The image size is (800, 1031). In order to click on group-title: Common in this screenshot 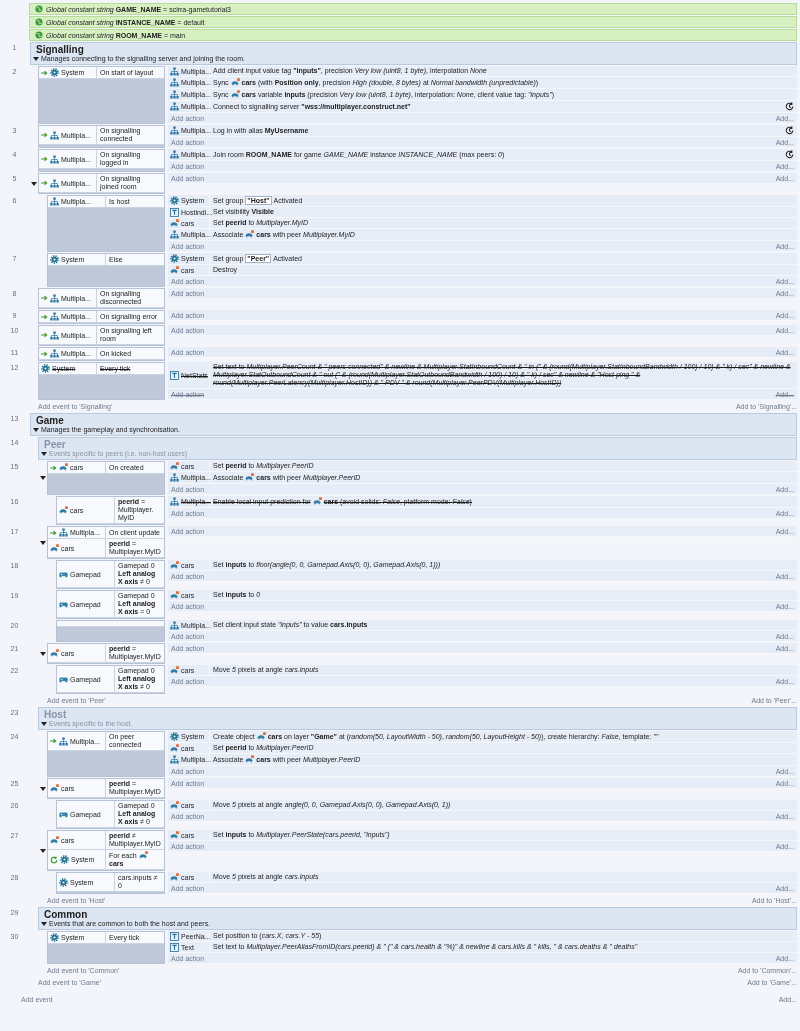, I will do `click(66, 914)`.